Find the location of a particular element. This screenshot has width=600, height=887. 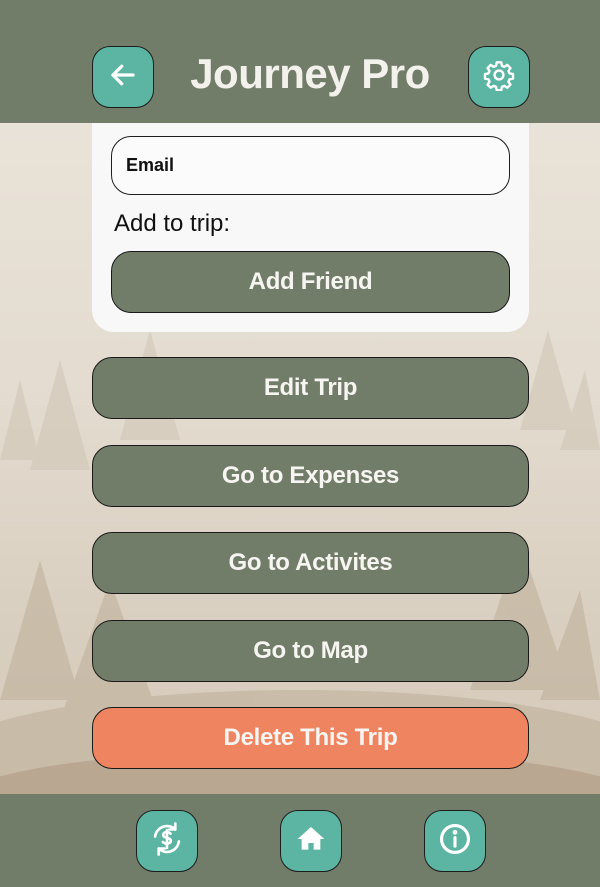

home-icon is located at coordinates (311, 841).